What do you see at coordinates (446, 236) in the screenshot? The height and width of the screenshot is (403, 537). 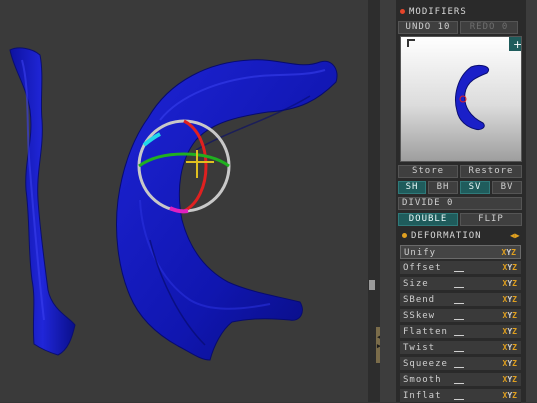 I see `deformation-title: DEFORMATION` at bounding box center [446, 236].